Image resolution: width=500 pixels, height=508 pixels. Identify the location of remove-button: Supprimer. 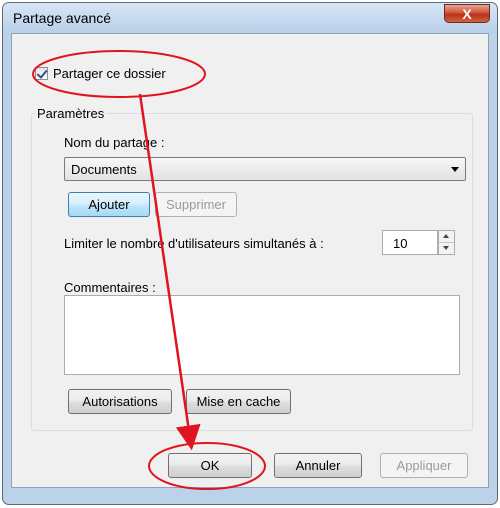
(196, 204).